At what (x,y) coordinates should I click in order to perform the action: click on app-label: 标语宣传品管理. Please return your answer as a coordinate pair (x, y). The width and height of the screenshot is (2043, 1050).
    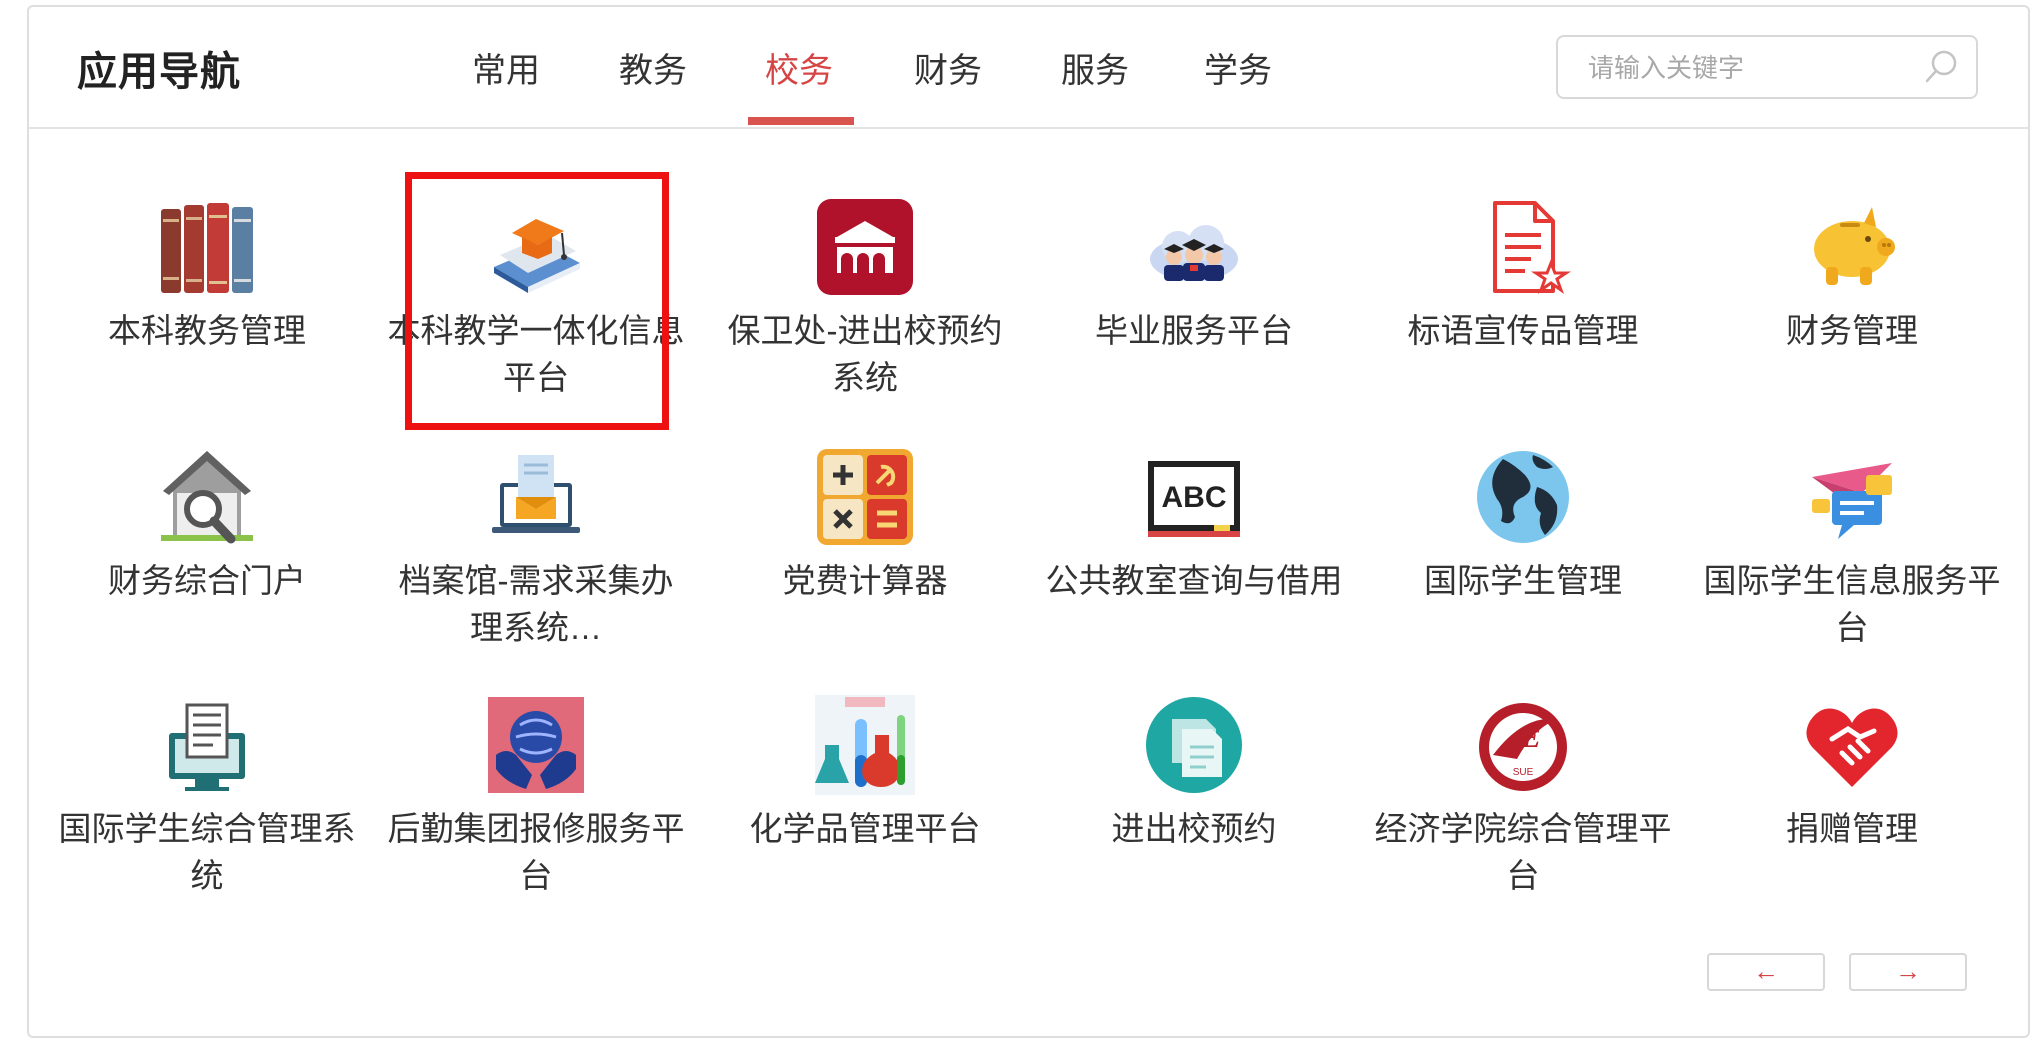
    Looking at the image, I should click on (1523, 330).